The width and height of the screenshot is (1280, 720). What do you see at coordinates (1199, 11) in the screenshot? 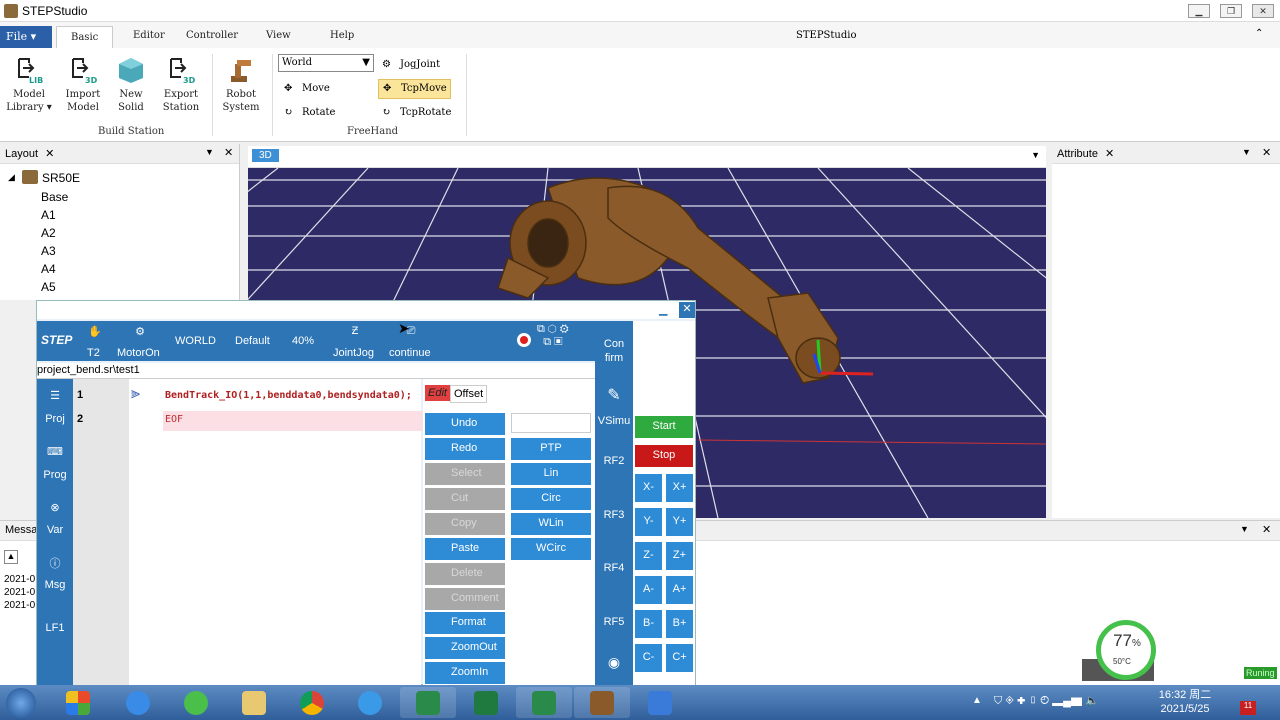
I see `minimize-button: ▁` at bounding box center [1199, 11].